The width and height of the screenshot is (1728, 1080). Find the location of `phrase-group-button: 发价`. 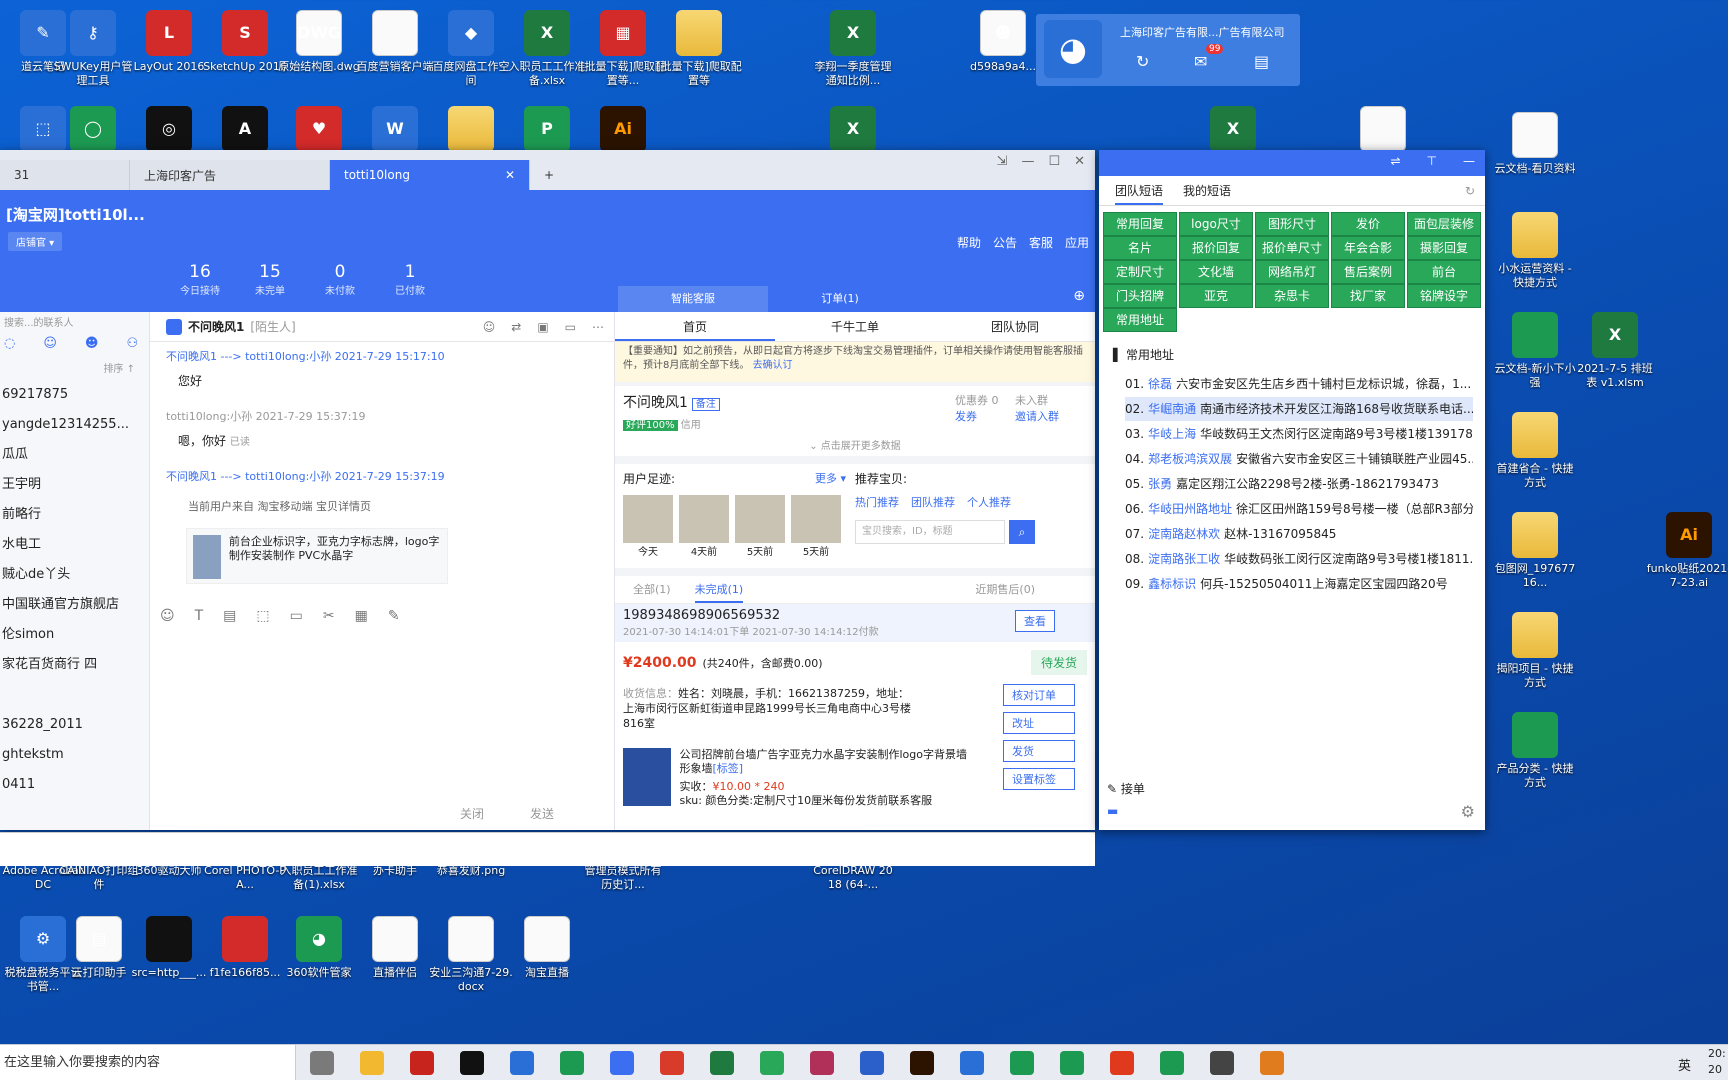

phrase-group-button: 发价 is located at coordinates (1368, 224).